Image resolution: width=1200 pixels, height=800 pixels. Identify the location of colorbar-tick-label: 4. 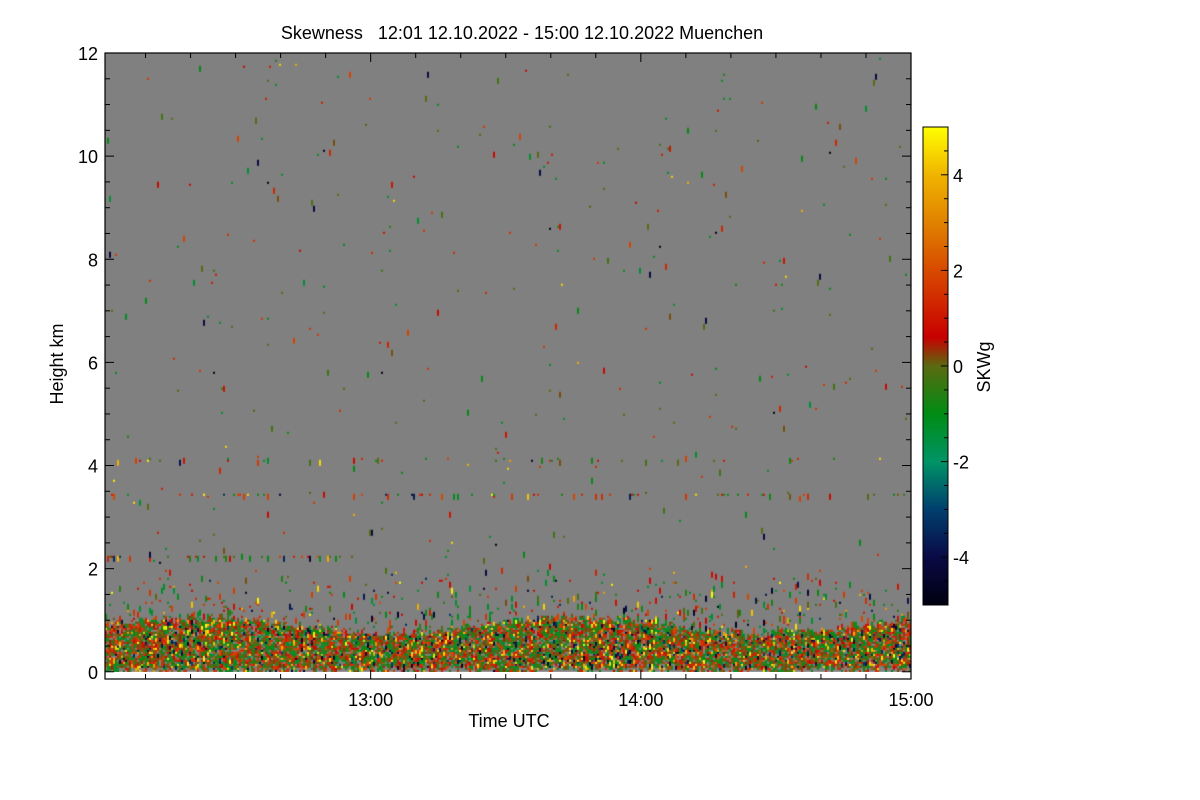
(958, 176).